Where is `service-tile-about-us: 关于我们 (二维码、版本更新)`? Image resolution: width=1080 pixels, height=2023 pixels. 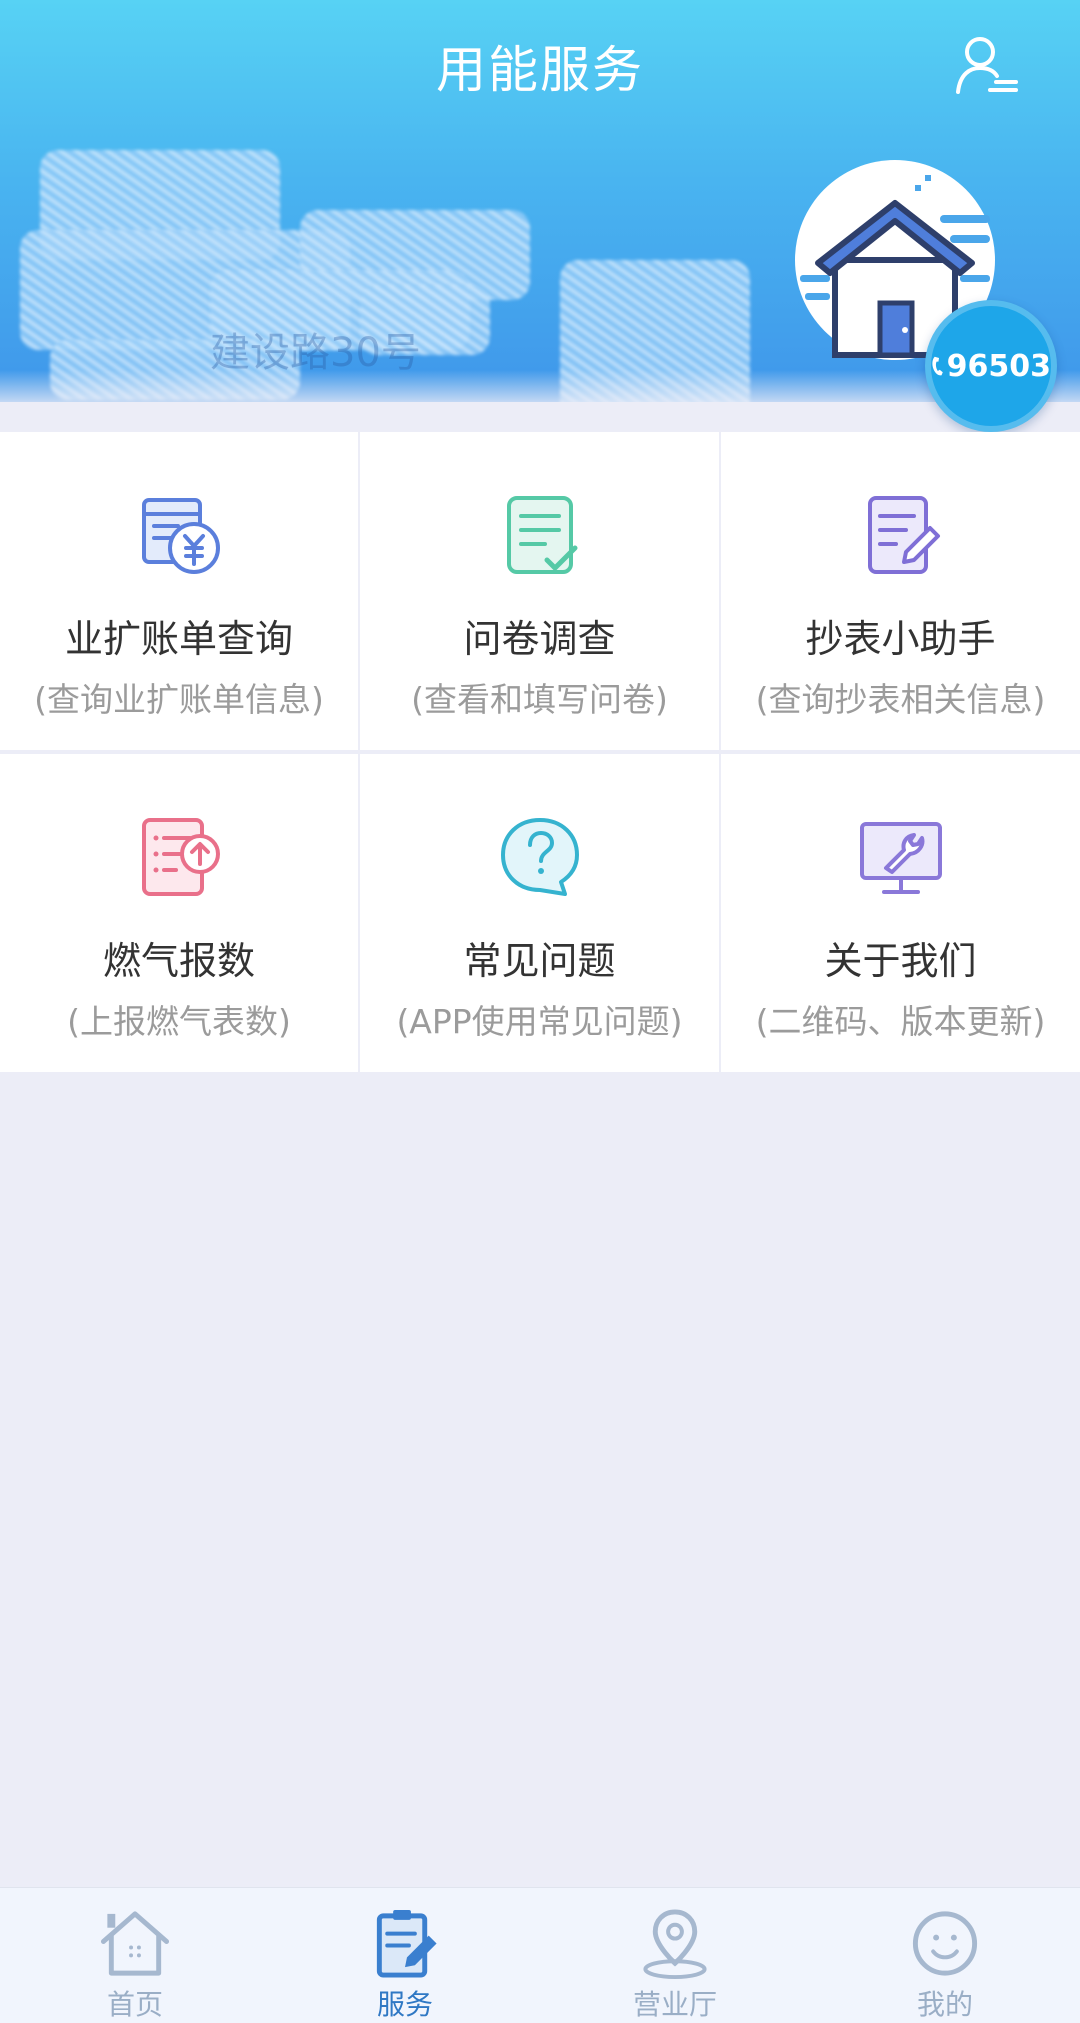
service-tile-about-us: 关于我们 (二维码、版本更新) is located at coordinates (900, 913).